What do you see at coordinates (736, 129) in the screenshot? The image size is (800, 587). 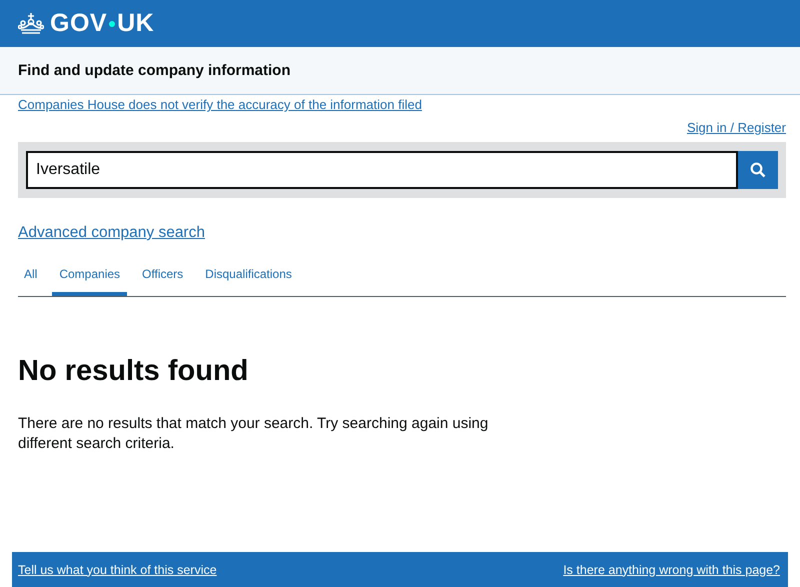 I see `sign-in-link: Sign in / Register` at bounding box center [736, 129].